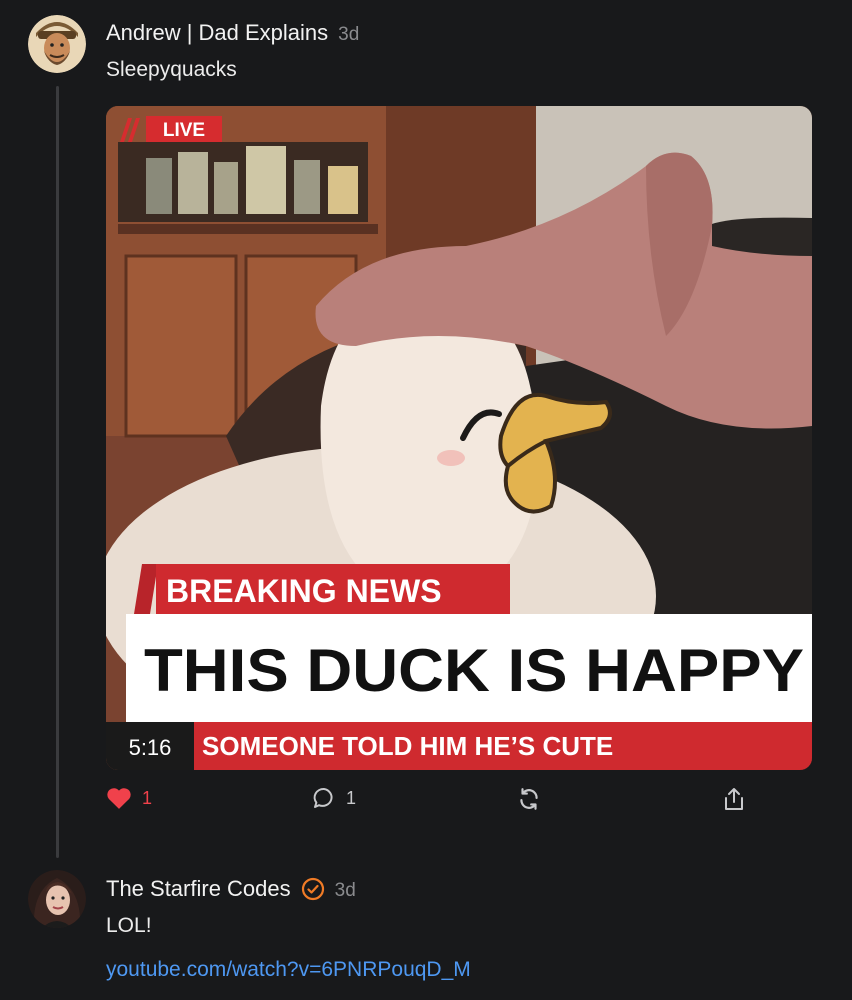 This screenshot has height=1000, width=852. Describe the element at coordinates (150, 747) in the screenshot. I see `video-timestamp: 5:16` at that location.